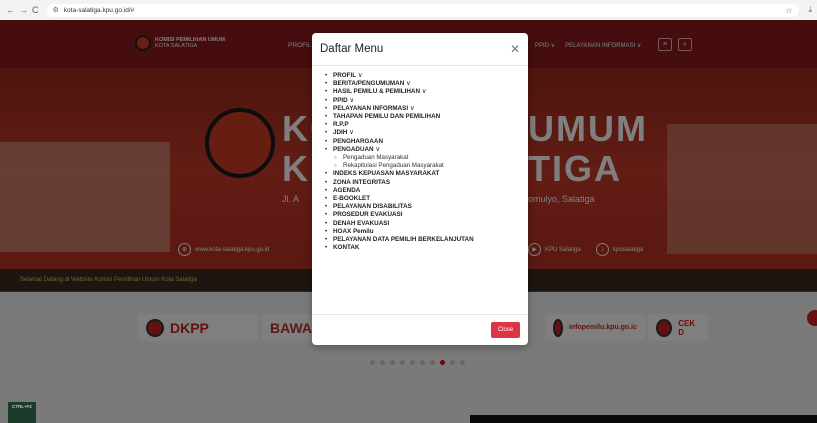 This screenshot has width=817, height=423. What do you see at coordinates (788, 10) in the screenshot?
I see `bookmark-star-icon: ☆` at bounding box center [788, 10].